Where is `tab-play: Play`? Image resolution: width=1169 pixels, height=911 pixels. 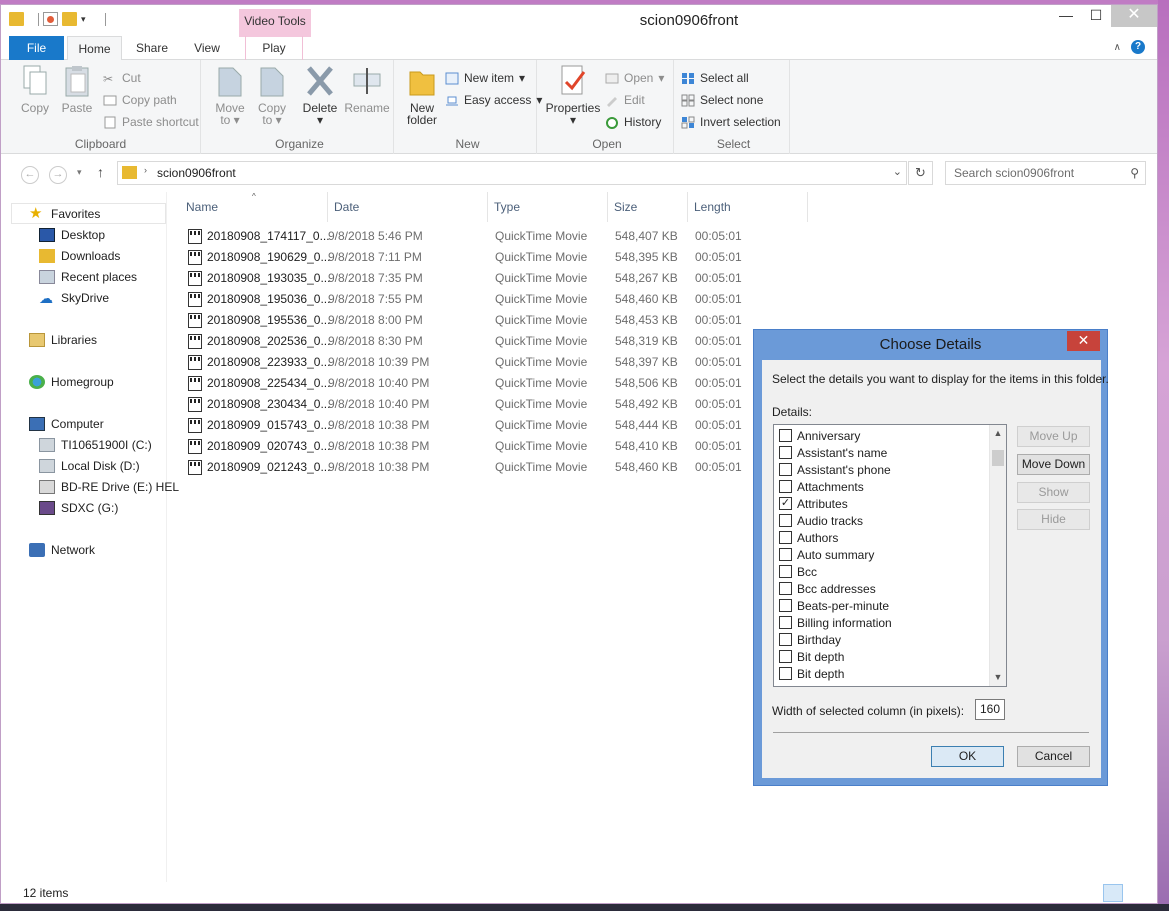
tab-play: Play is located at coordinates (274, 48).